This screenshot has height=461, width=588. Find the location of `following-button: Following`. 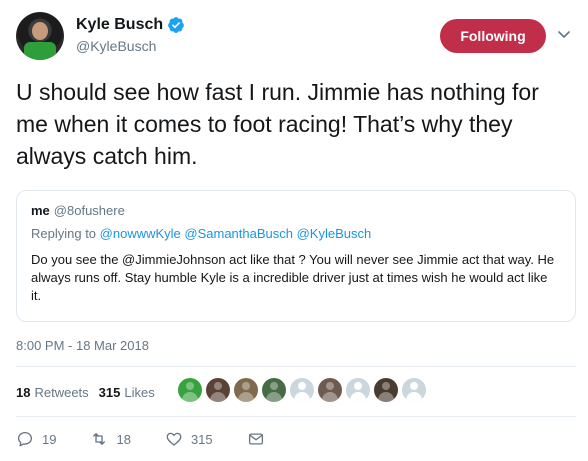

following-button: Following is located at coordinates (493, 36).